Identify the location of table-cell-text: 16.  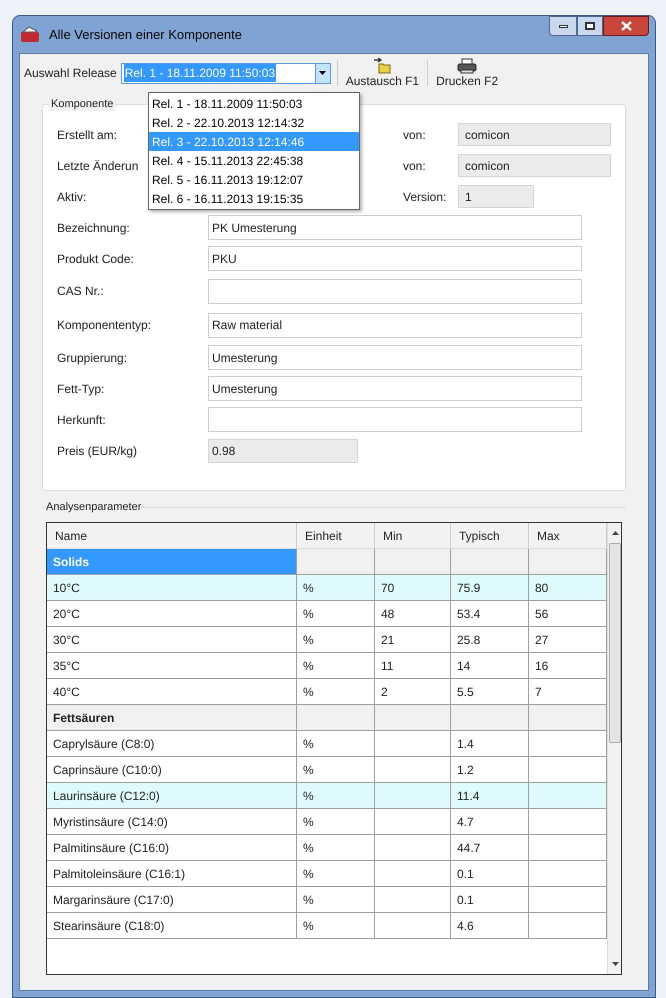
(541, 666).